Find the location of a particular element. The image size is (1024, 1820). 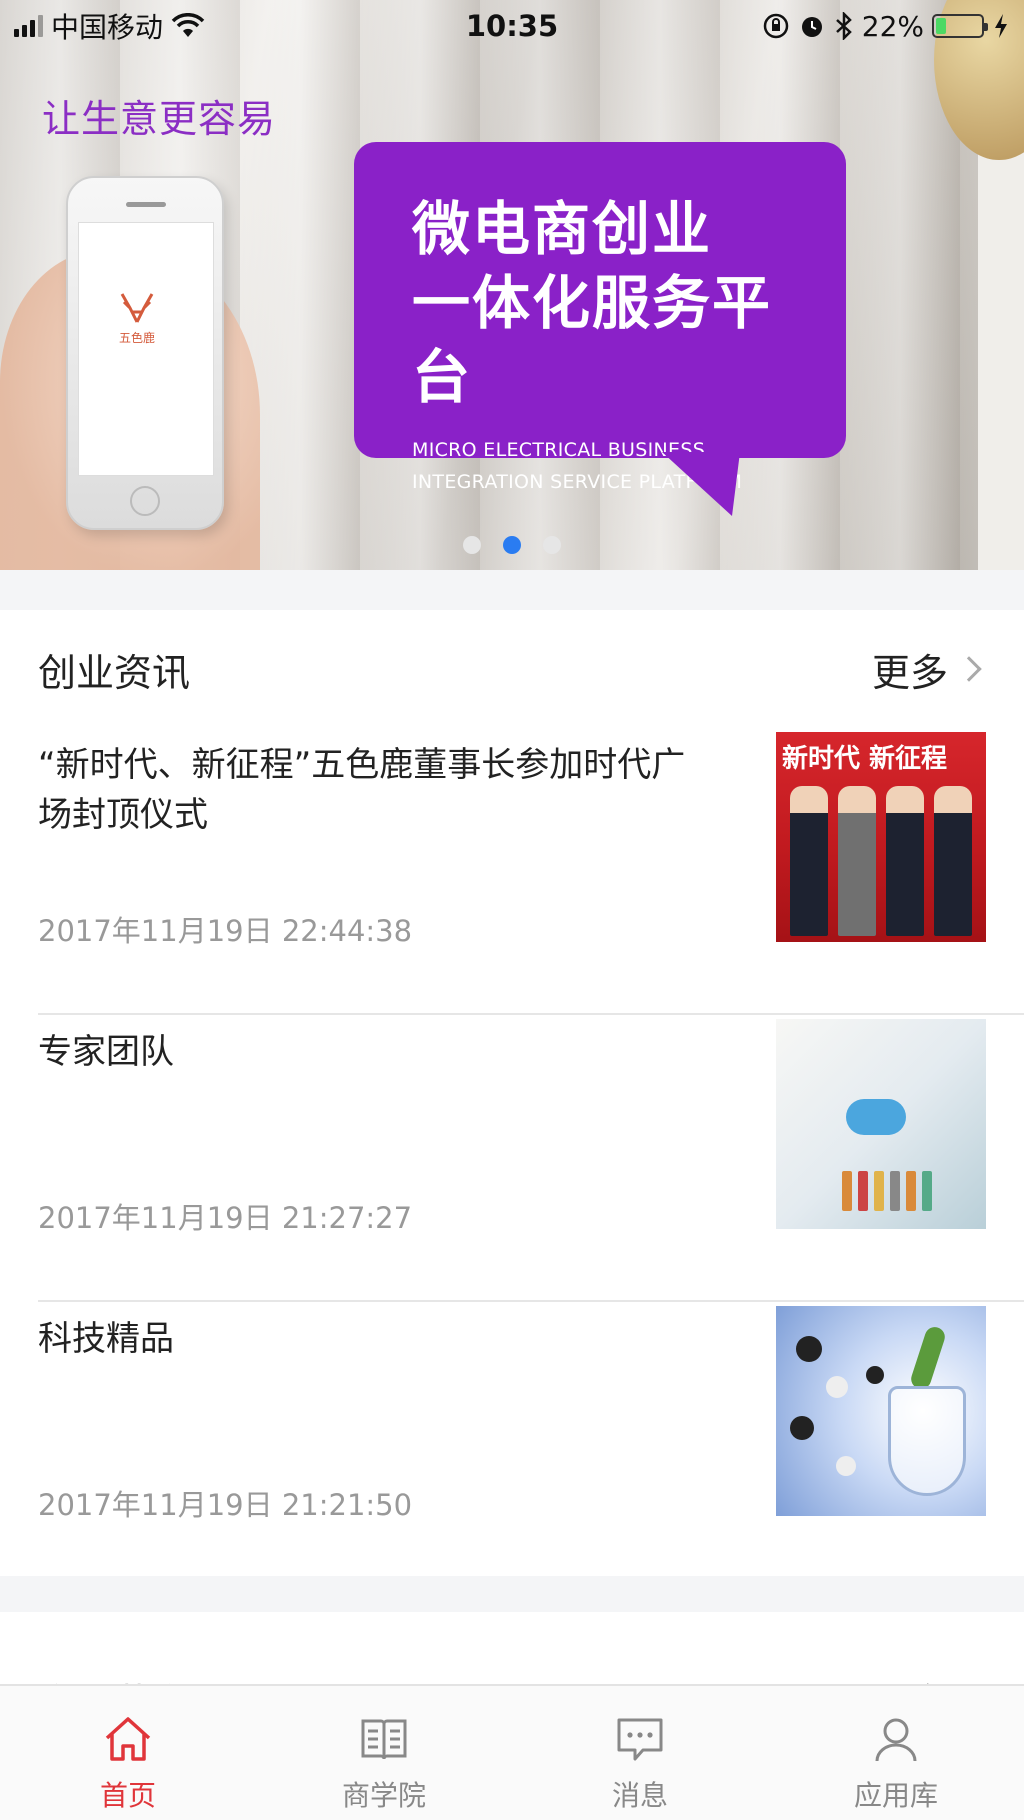

carousel-indicators is located at coordinates (512, 545).